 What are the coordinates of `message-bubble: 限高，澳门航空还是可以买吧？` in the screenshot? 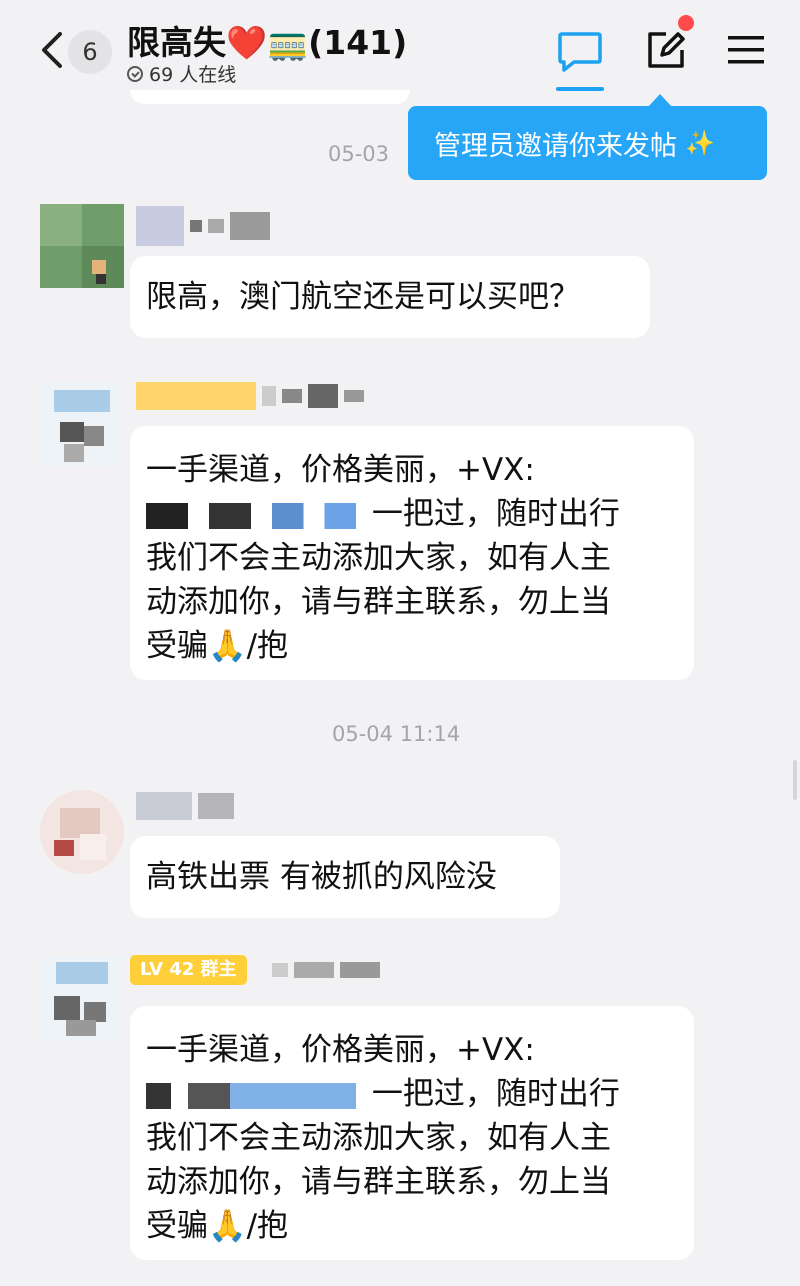 It's located at (390, 297).